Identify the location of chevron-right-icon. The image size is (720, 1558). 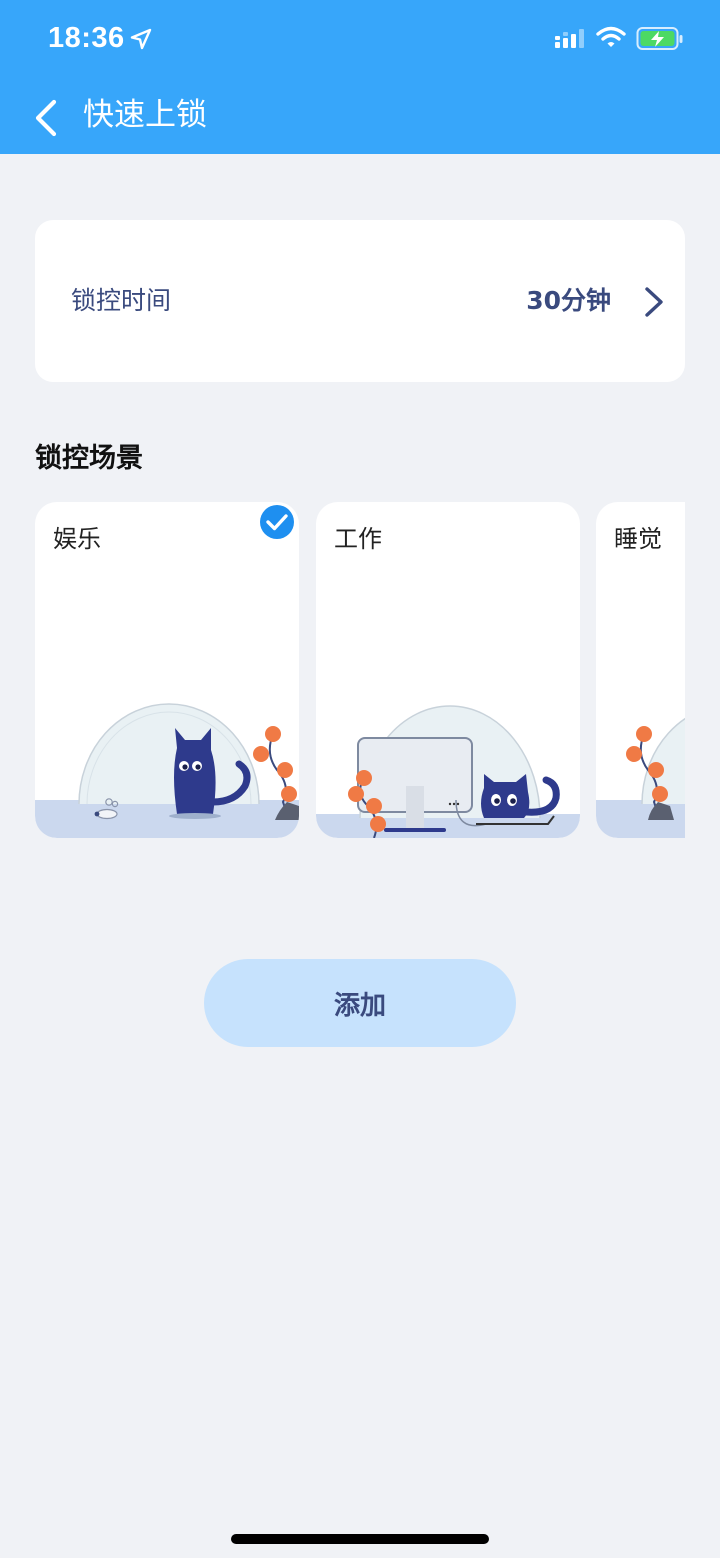
(654, 302).